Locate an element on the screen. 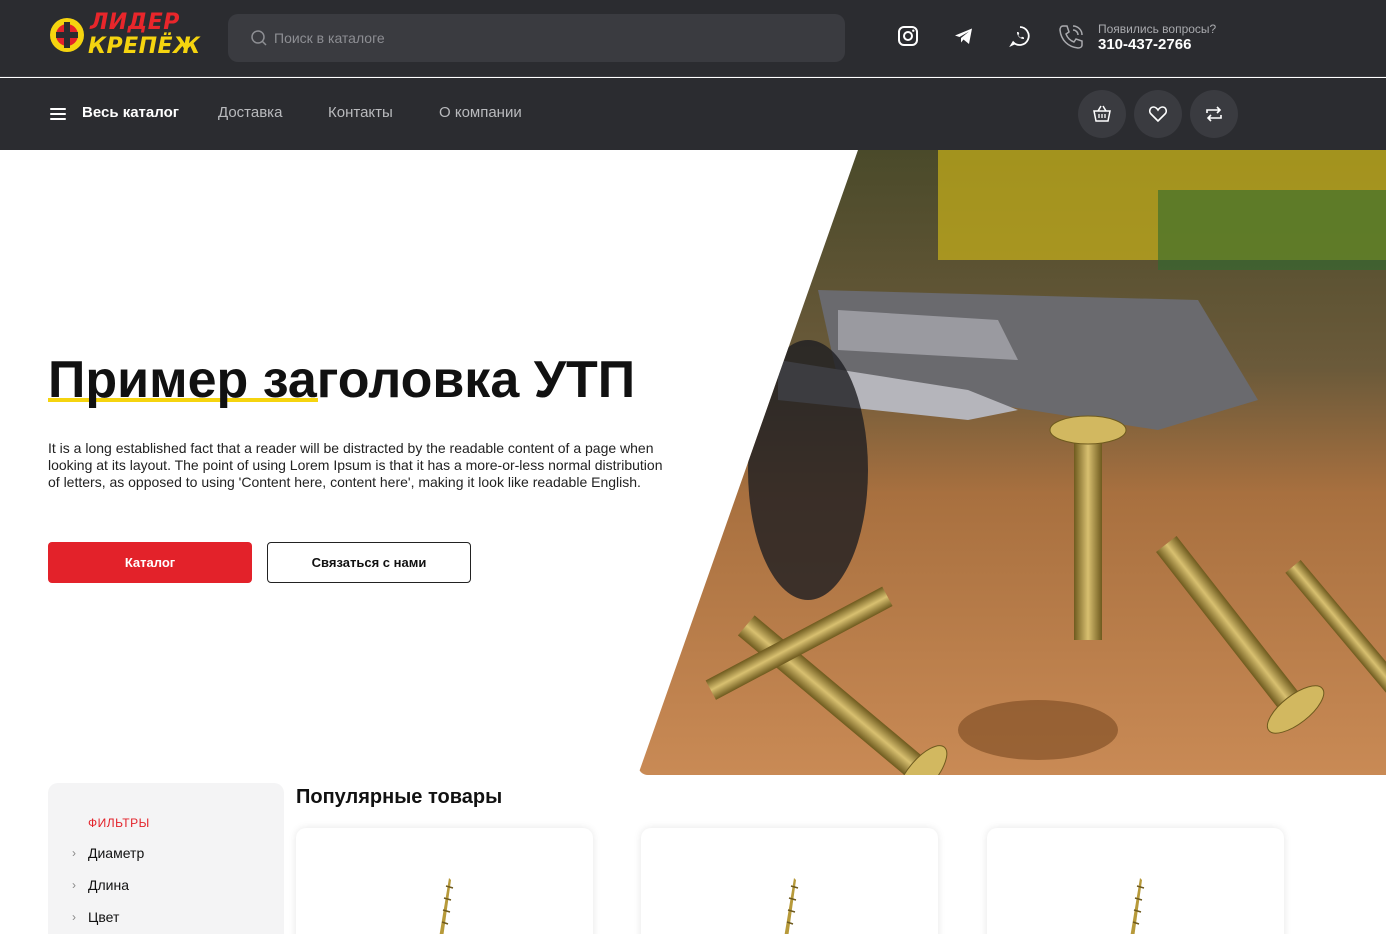 Image resolution: width=1386 pixels, height=934 pixels. filter-label: Цвет is located at coordinates (104, 917).